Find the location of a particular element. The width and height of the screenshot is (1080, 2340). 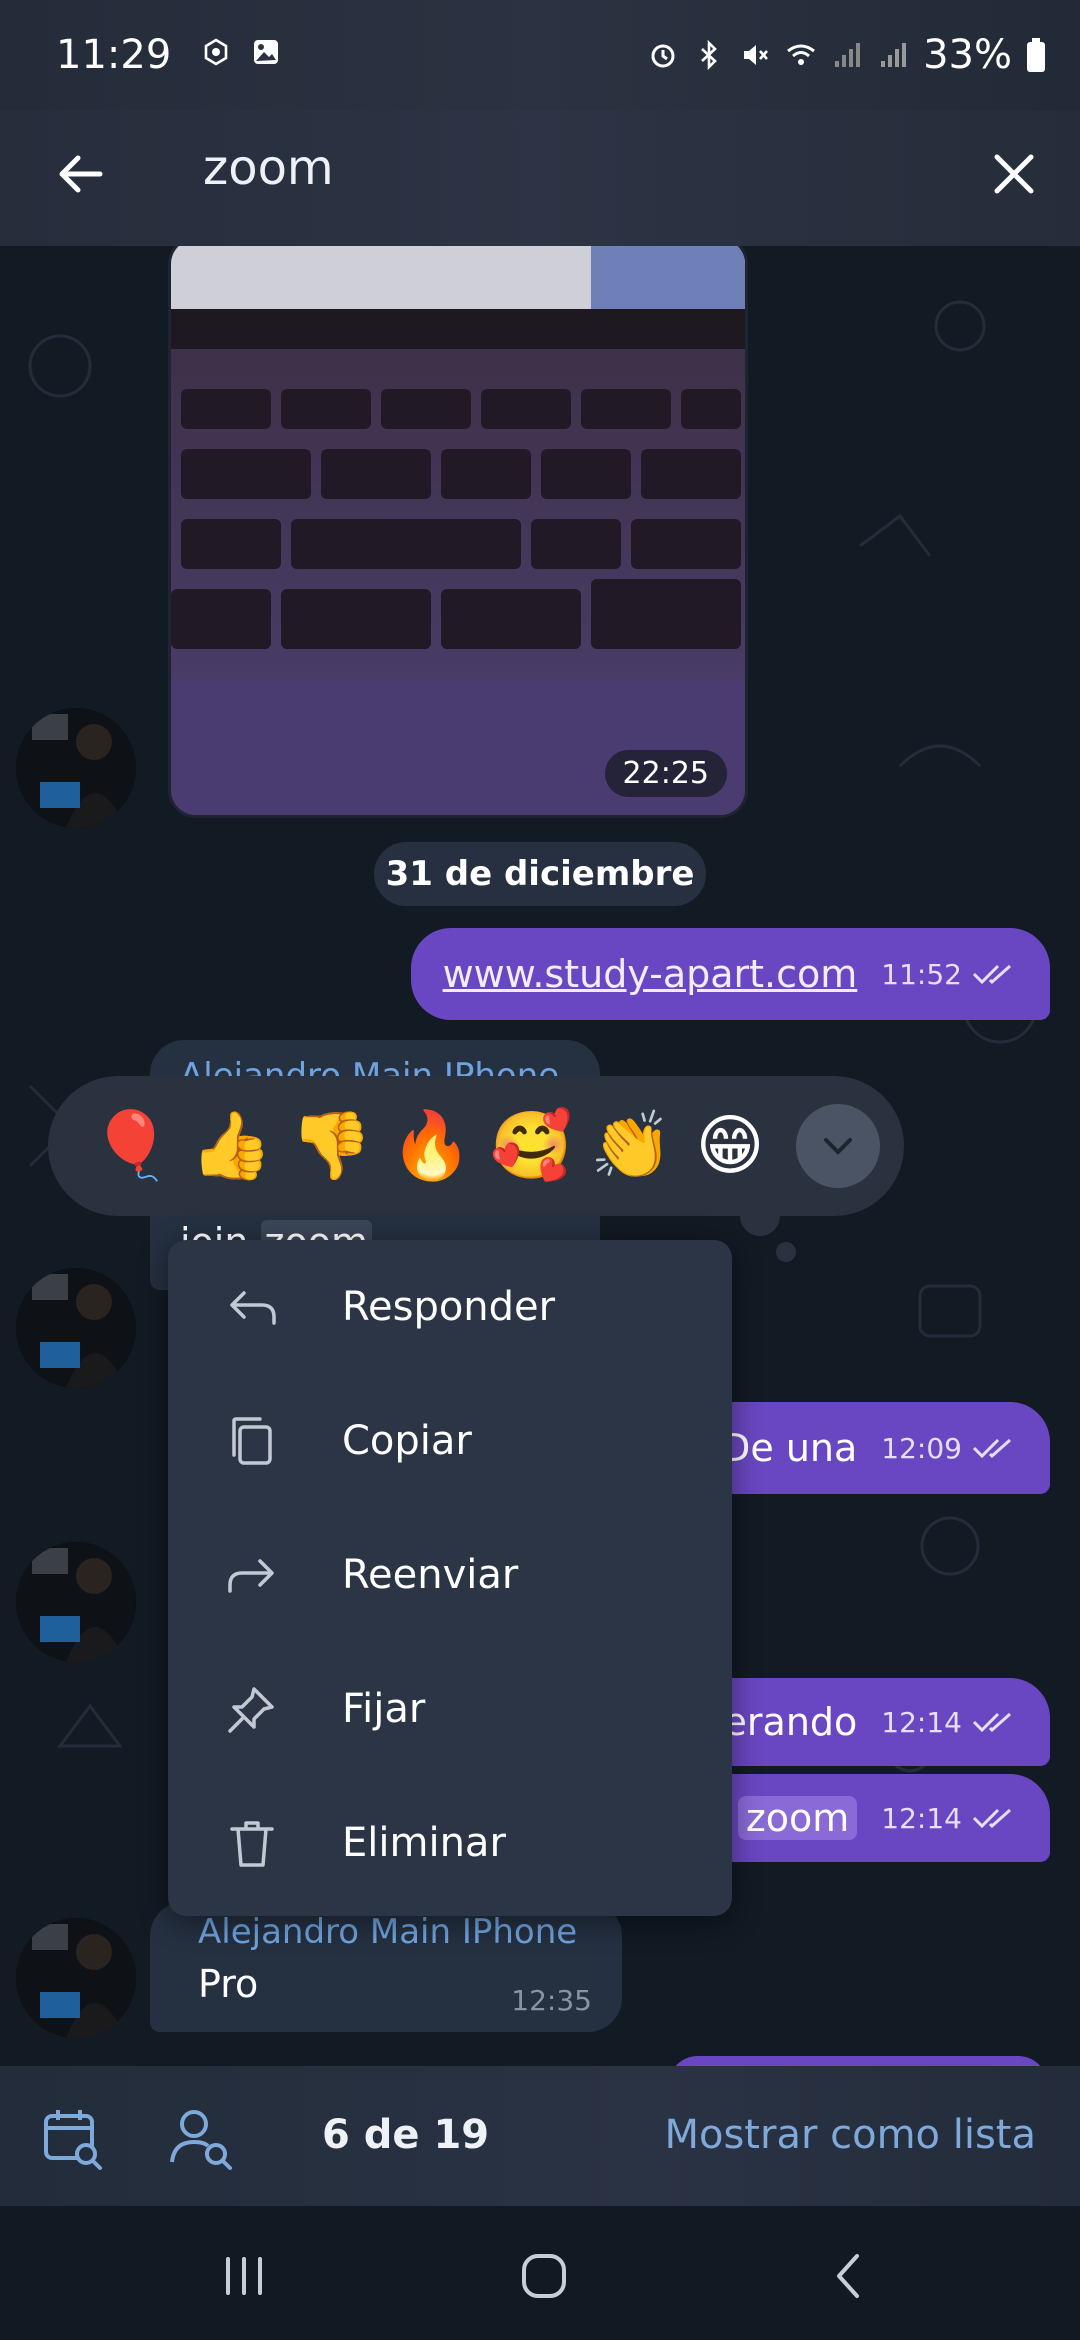

alarm-icon is located at coordinates (663, 56).